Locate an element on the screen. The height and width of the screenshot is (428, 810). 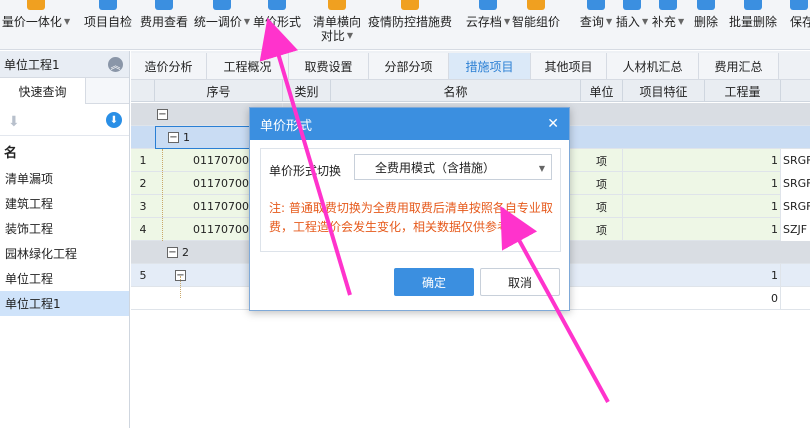
toolbar-batch-delete-button: 批量删除 is located at coordinates (753, 25).